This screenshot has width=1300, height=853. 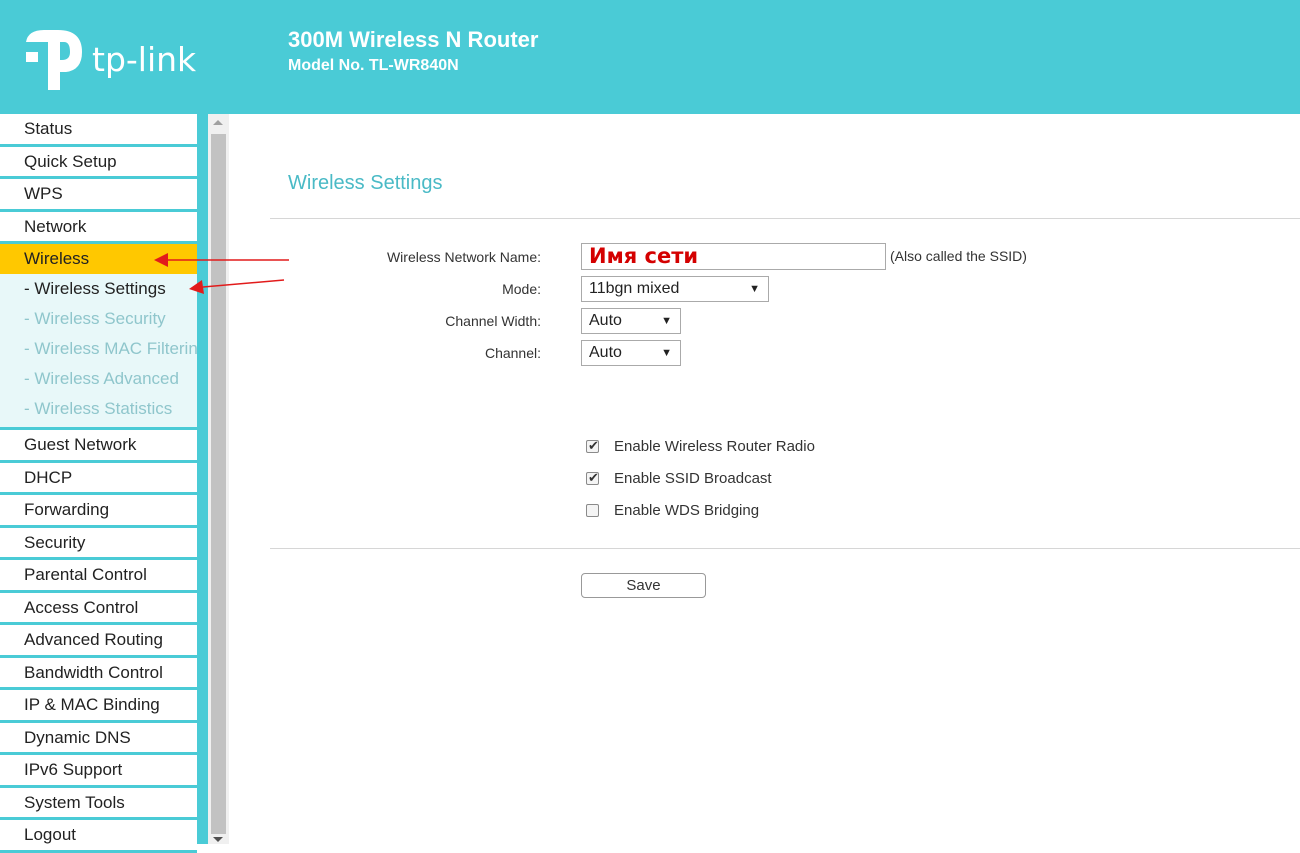 I want to click on menu-item-access-control: Access Control, so click(x=98, y=608).